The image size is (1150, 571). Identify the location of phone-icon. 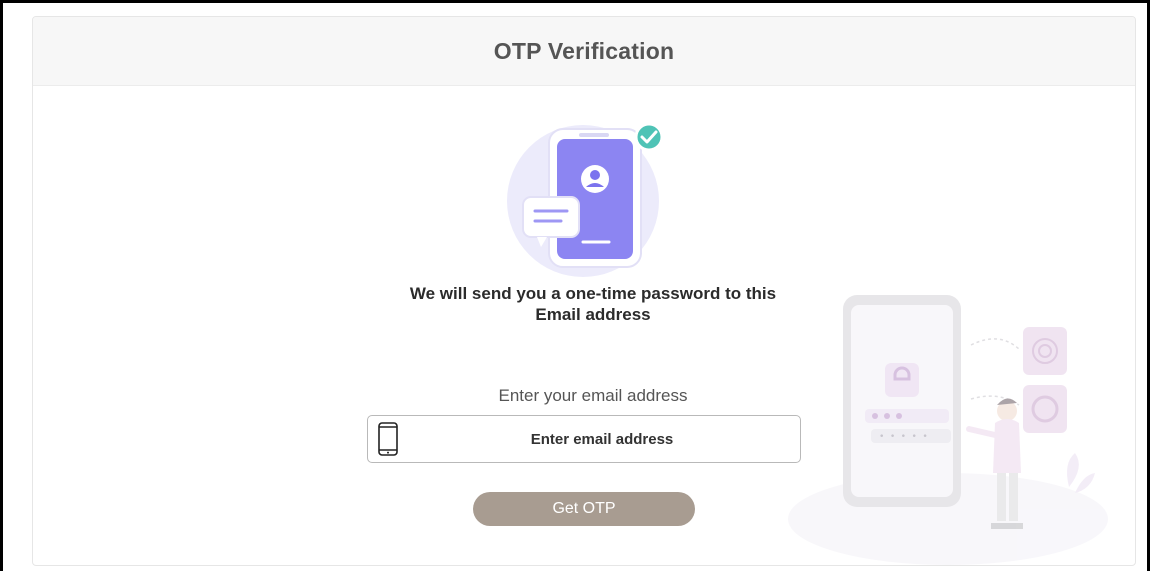
(388, 439).